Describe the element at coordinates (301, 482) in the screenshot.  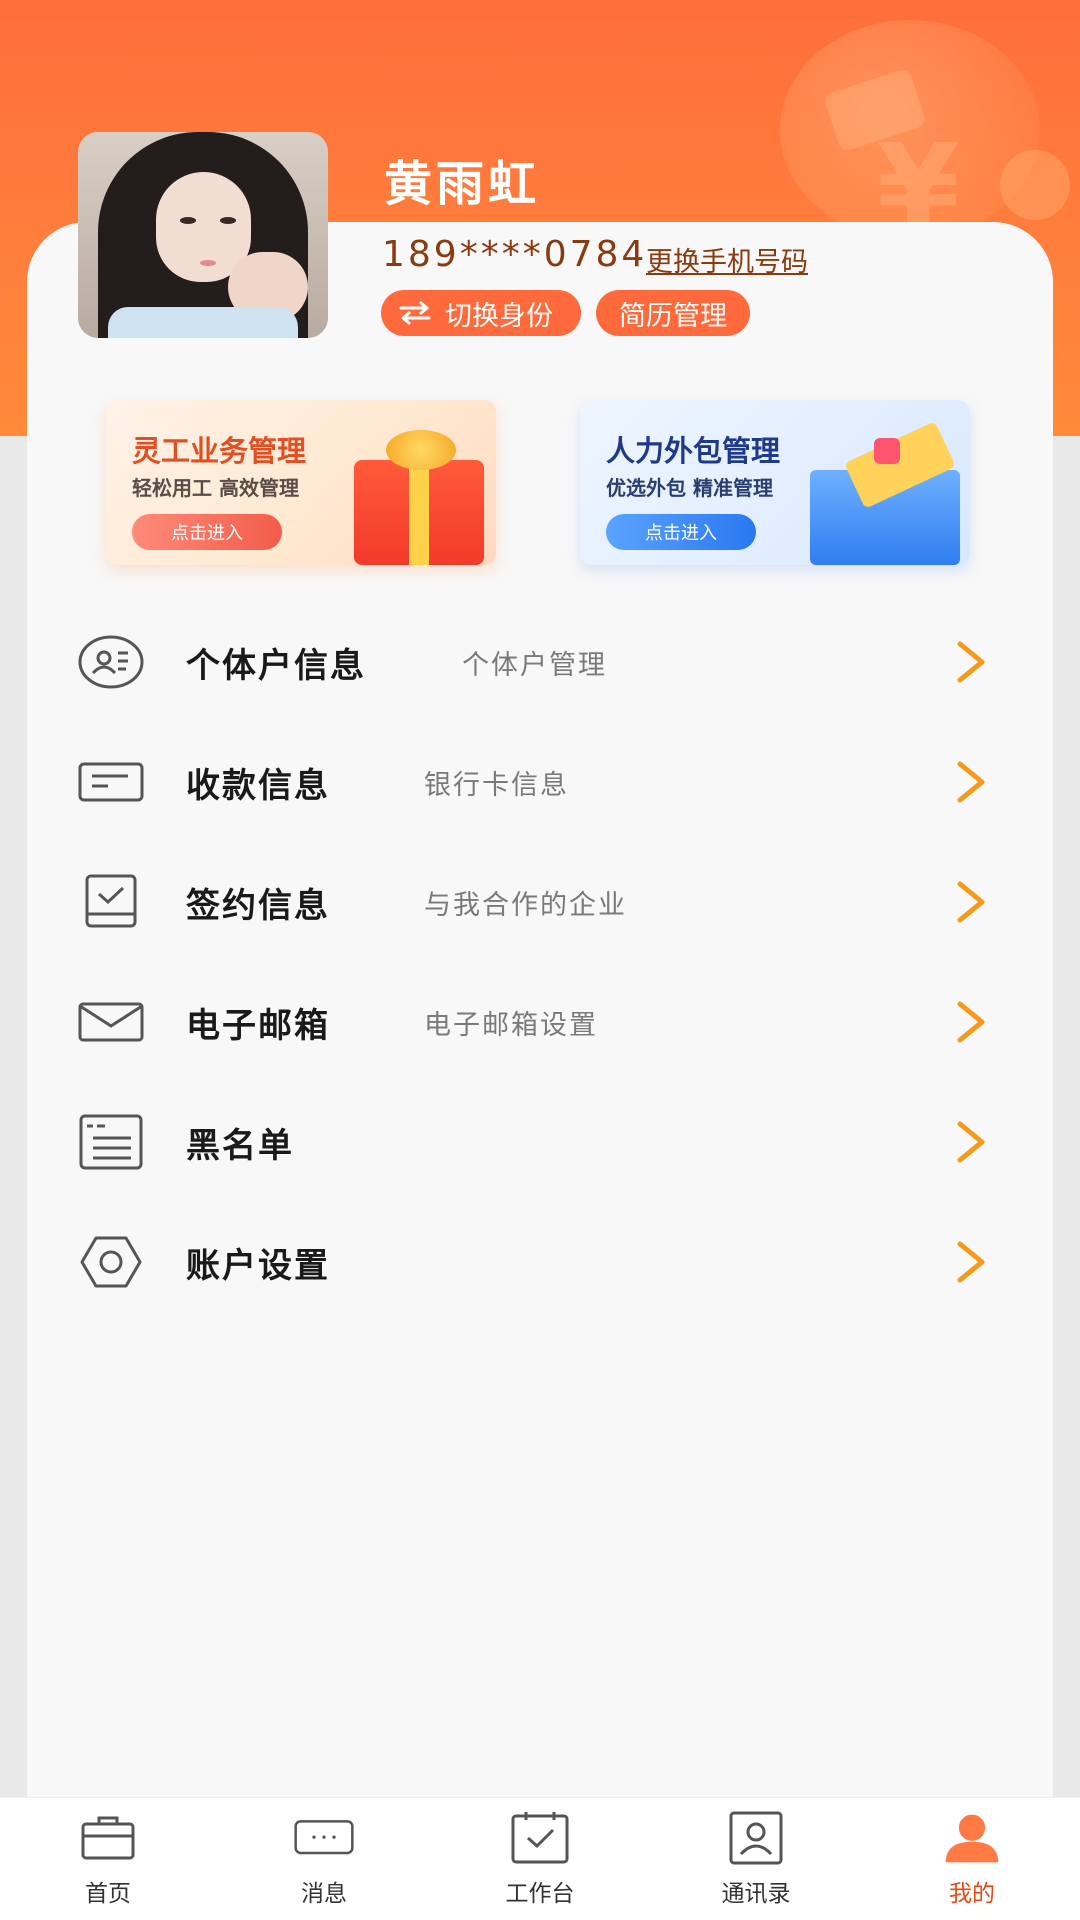
I see `flexible-work-banner: 灵工业务管理 轻松用工 高效管理 点击进入` at that location.